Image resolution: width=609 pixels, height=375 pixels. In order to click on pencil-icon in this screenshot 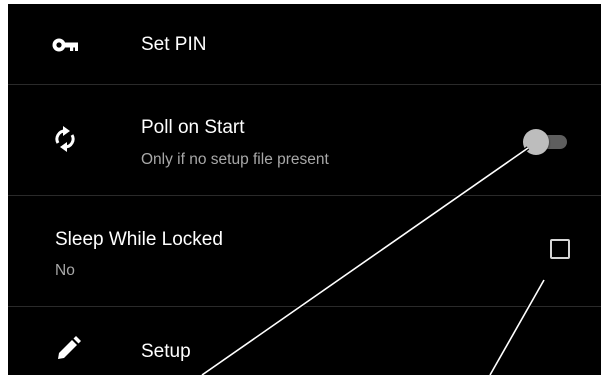, I will do `click(68, 349)`.